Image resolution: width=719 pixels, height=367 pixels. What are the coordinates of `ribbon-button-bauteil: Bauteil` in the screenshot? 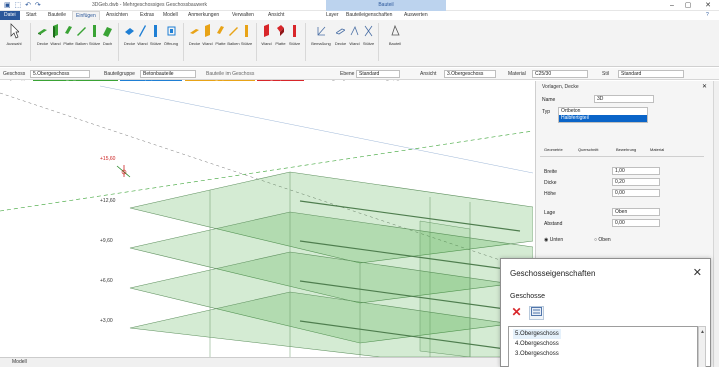 It's located at (395, 34).